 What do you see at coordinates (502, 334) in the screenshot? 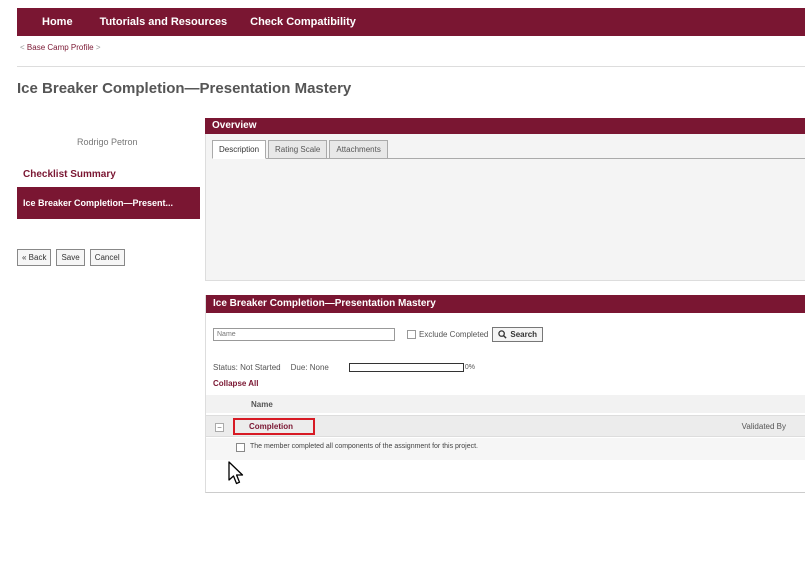
I see `search-icon` at bounding box center [502, 334].